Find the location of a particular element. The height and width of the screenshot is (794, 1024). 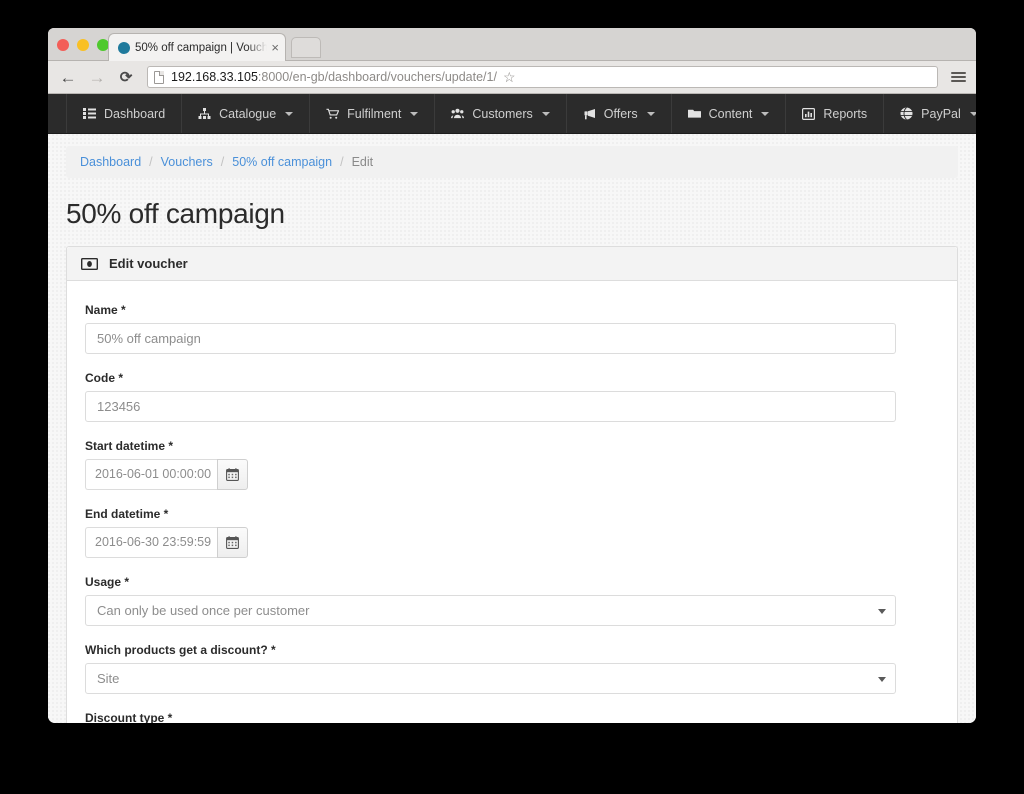

breadcrumb-item-edit: Edit is located at coordinates (362, 162).